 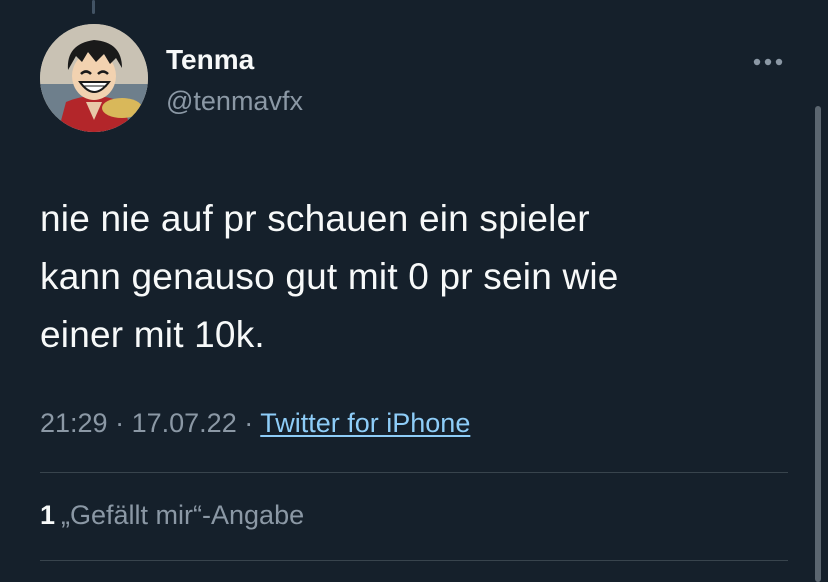 I want to click on scrollbar, so click(x=818, y=344).